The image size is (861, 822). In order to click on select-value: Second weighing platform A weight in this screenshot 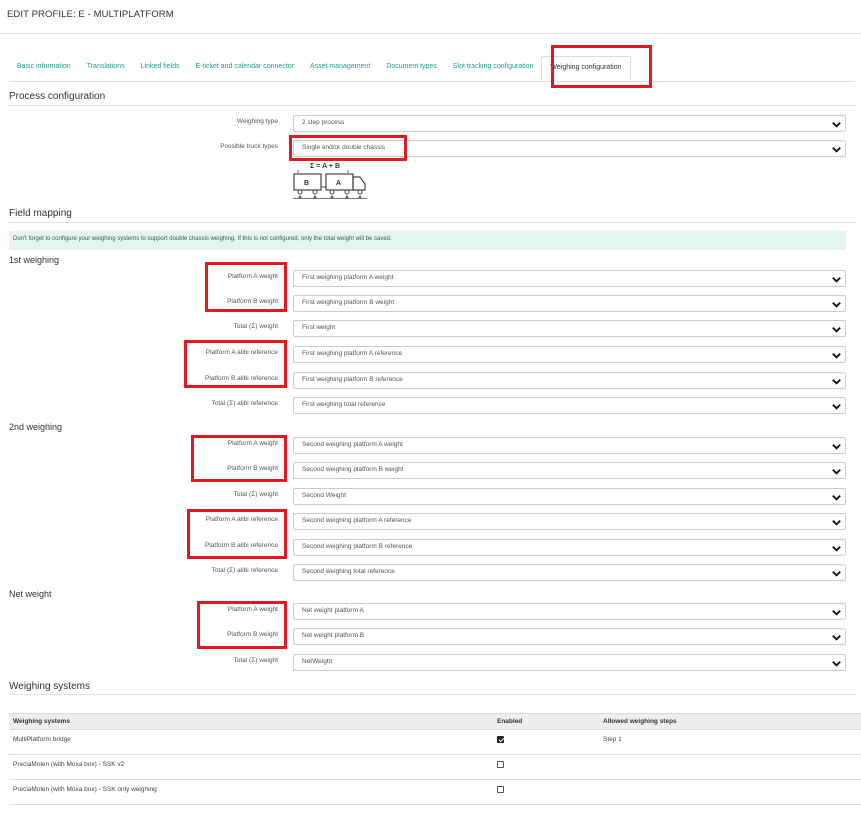, I will do `click(352, 444)`.